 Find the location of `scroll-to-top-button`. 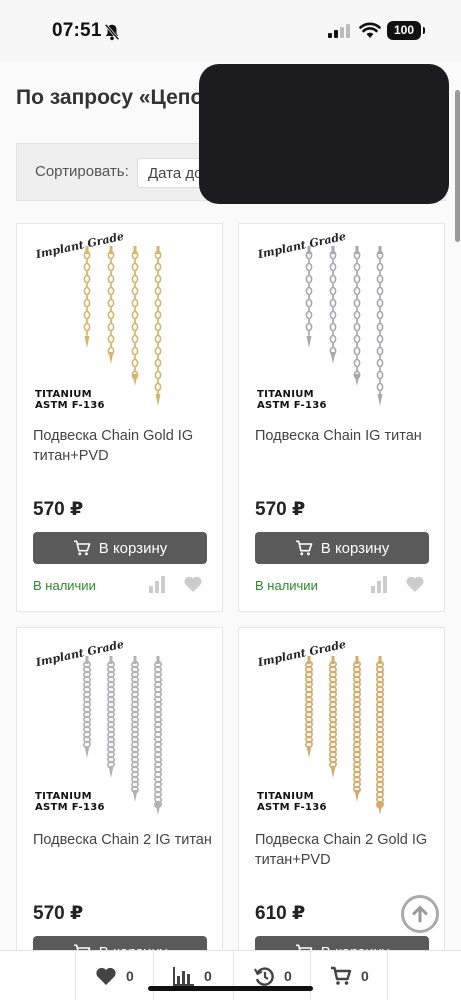

scroll-to-top-button is located at coordinates (420, 914).